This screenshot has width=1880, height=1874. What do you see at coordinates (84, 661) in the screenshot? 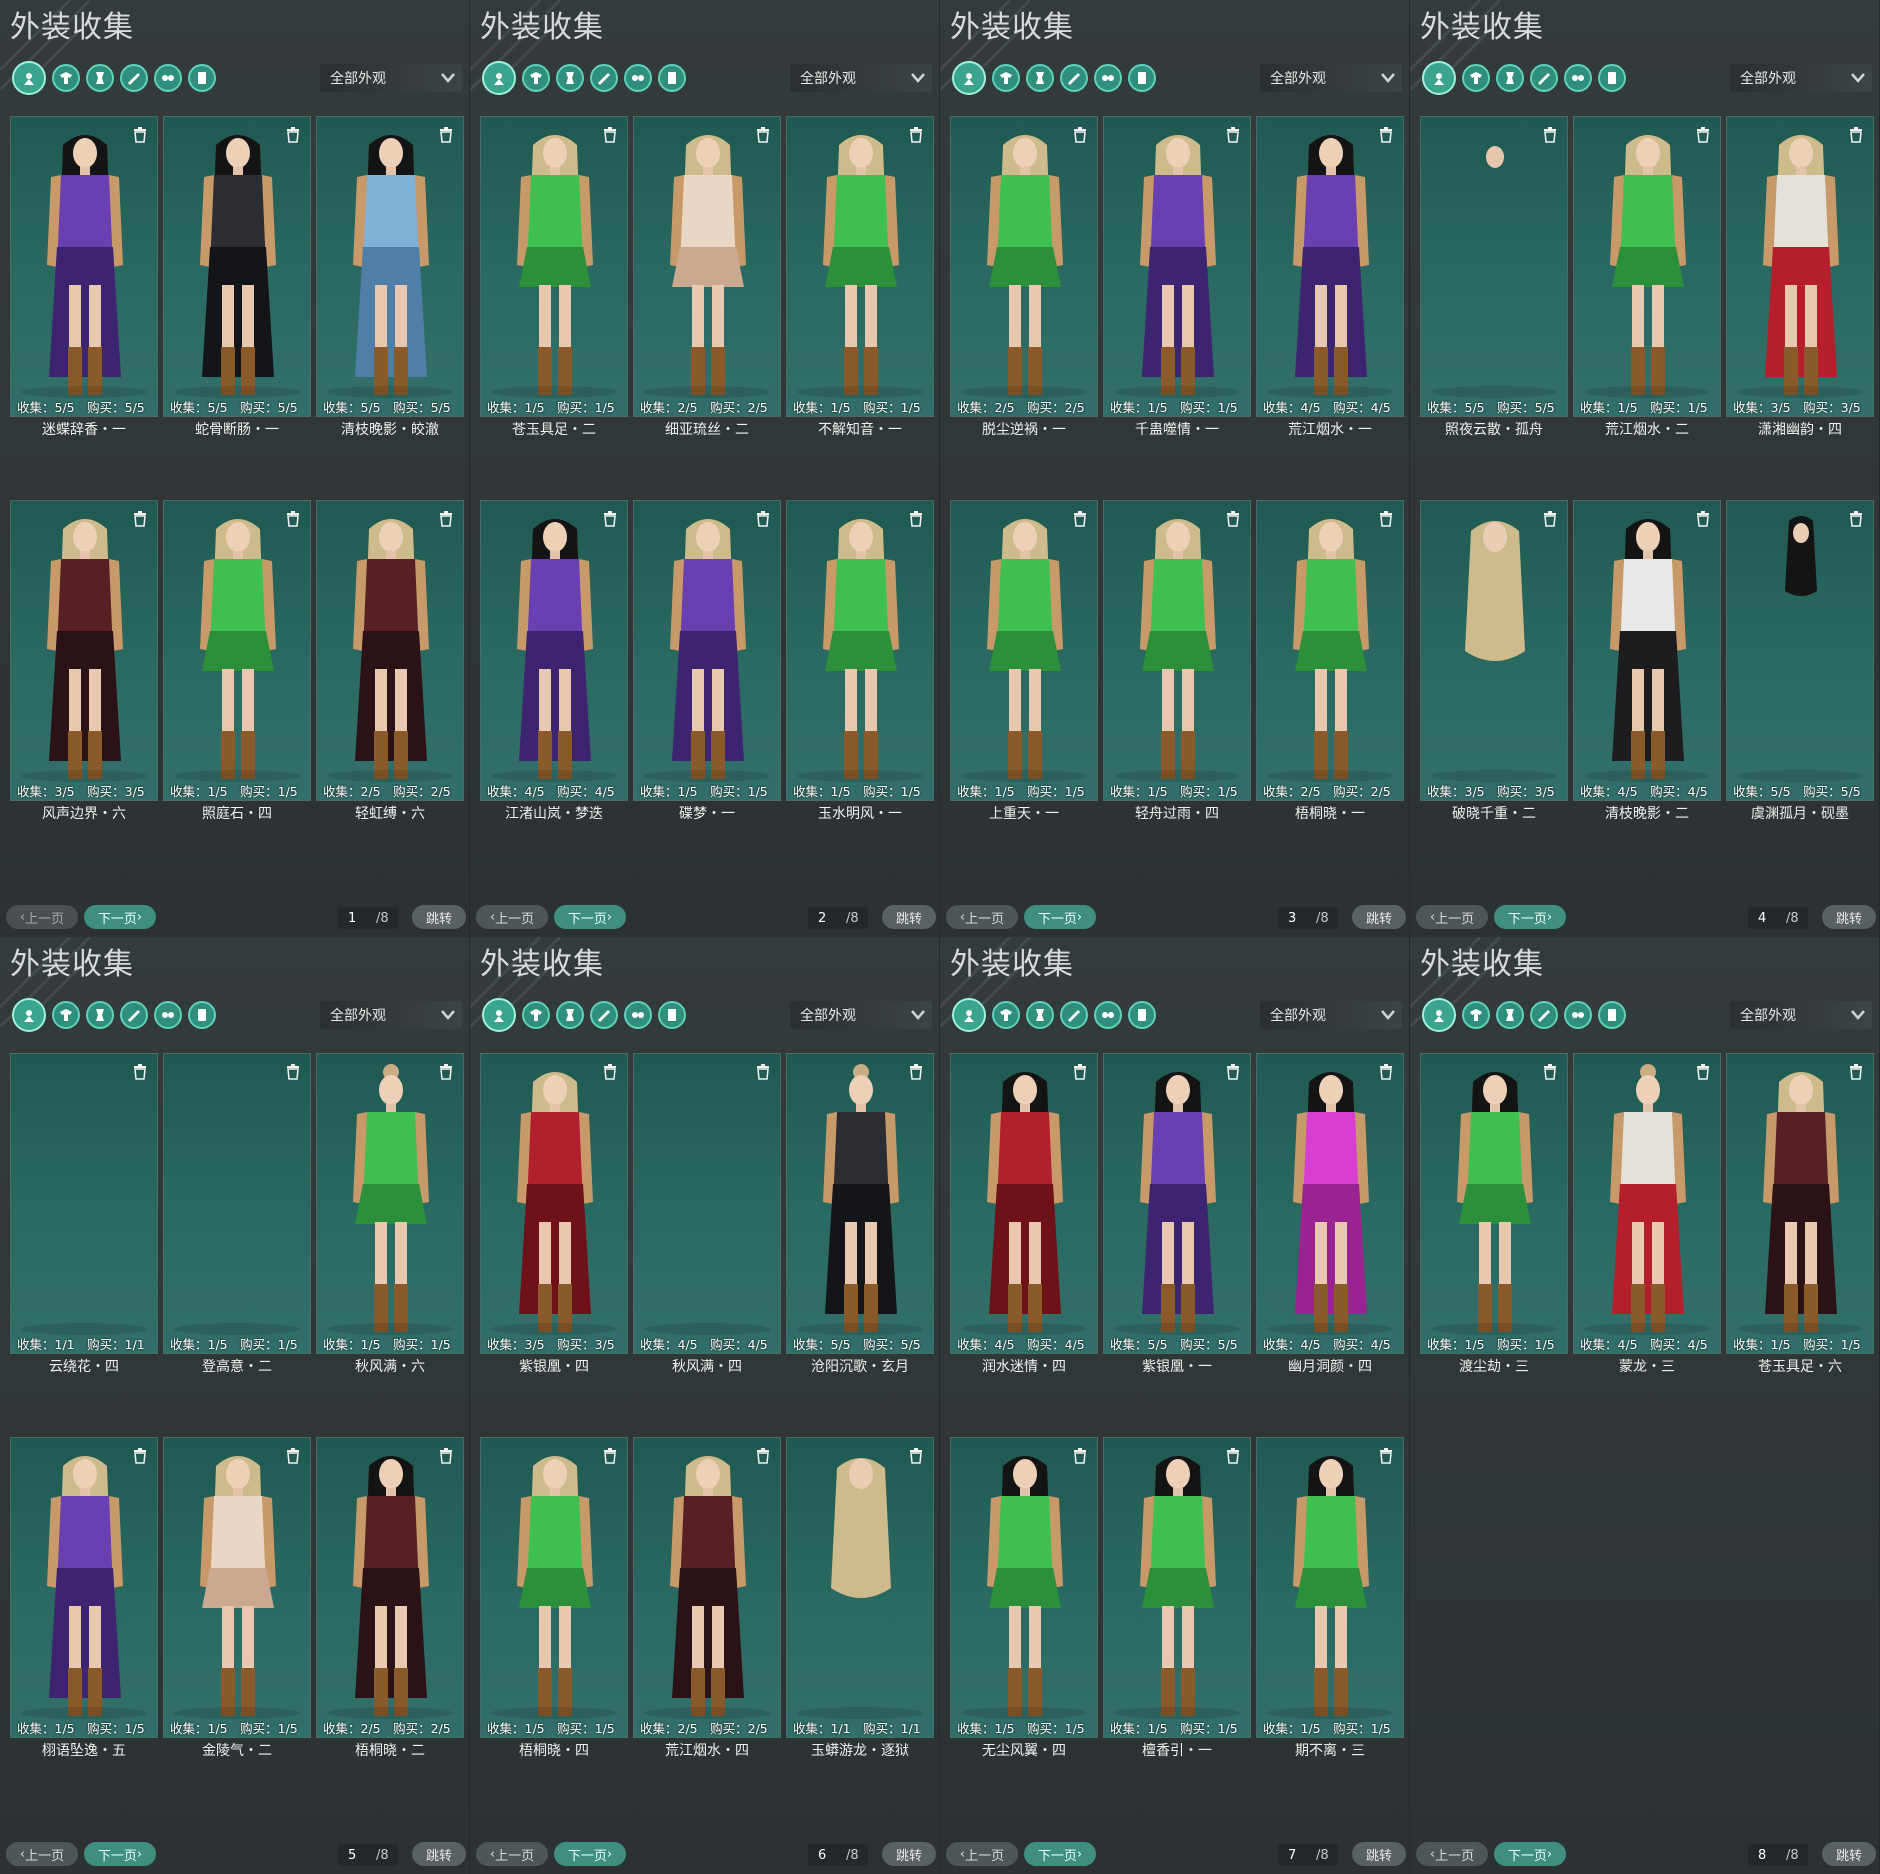
I see `outfit-card: 收集：3/5 购买：3/5 风声边界・六` at bounding box center [84, 661].